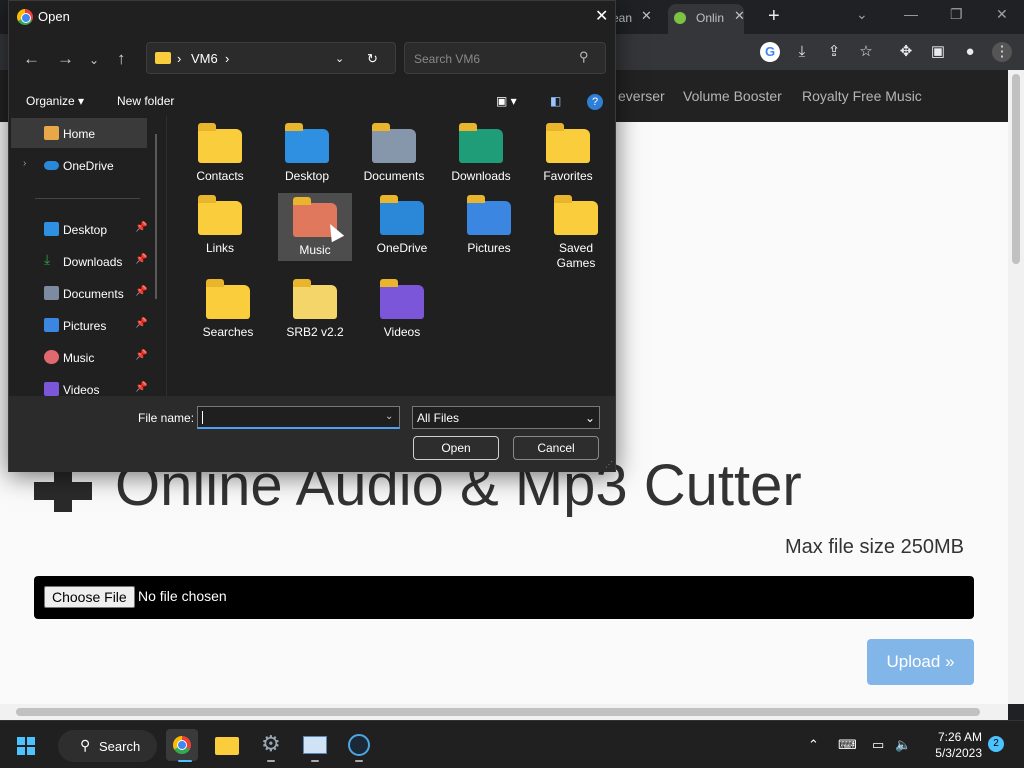  I want to click on folder-item-saved-games: Saved Games, so click(576, 233).